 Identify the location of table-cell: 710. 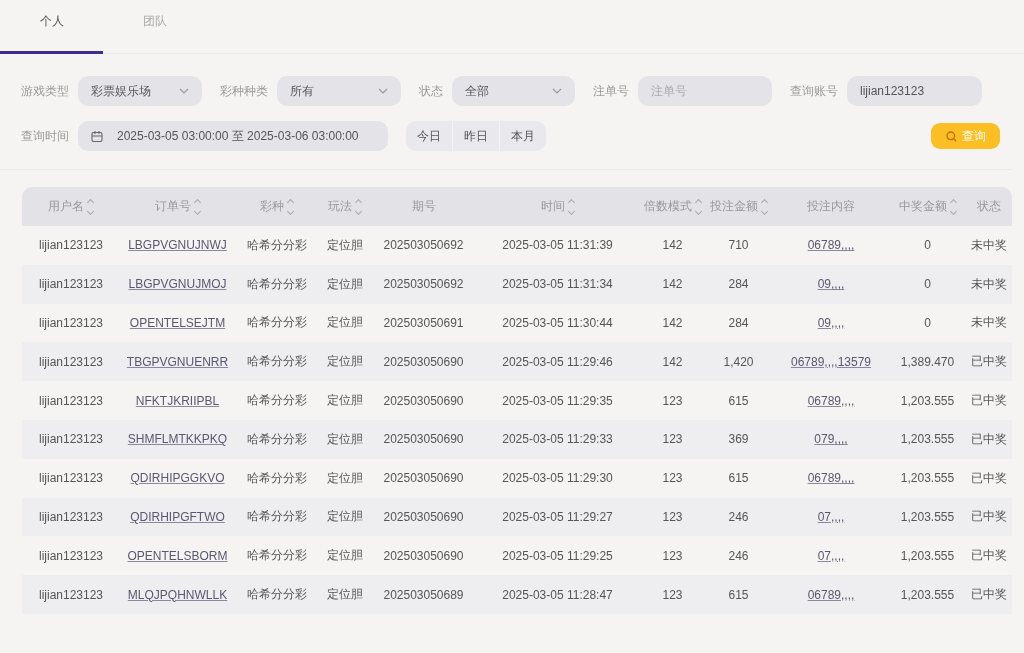
(738, 245).